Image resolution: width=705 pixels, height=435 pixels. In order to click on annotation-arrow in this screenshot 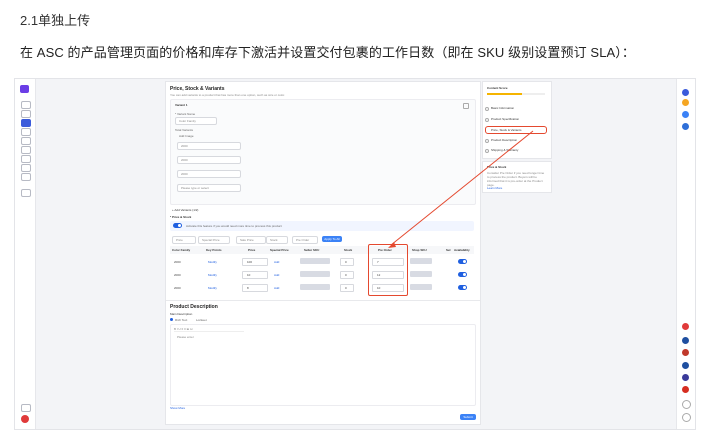, I will do `click(461, 189)`.